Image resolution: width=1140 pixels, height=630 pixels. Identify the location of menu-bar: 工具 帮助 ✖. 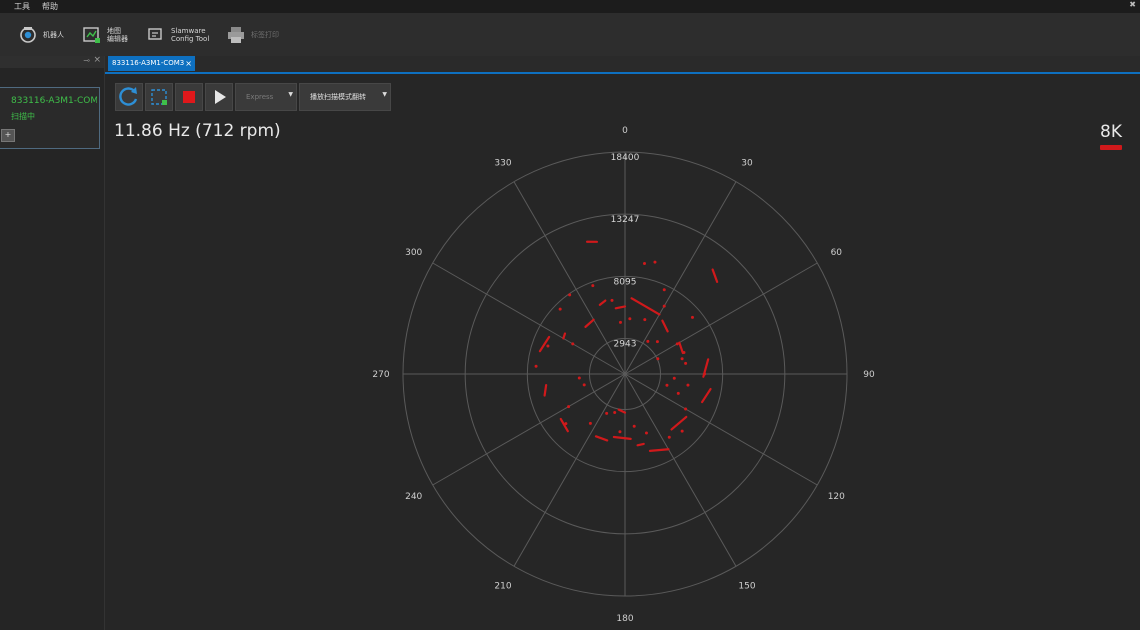
(570, 6).